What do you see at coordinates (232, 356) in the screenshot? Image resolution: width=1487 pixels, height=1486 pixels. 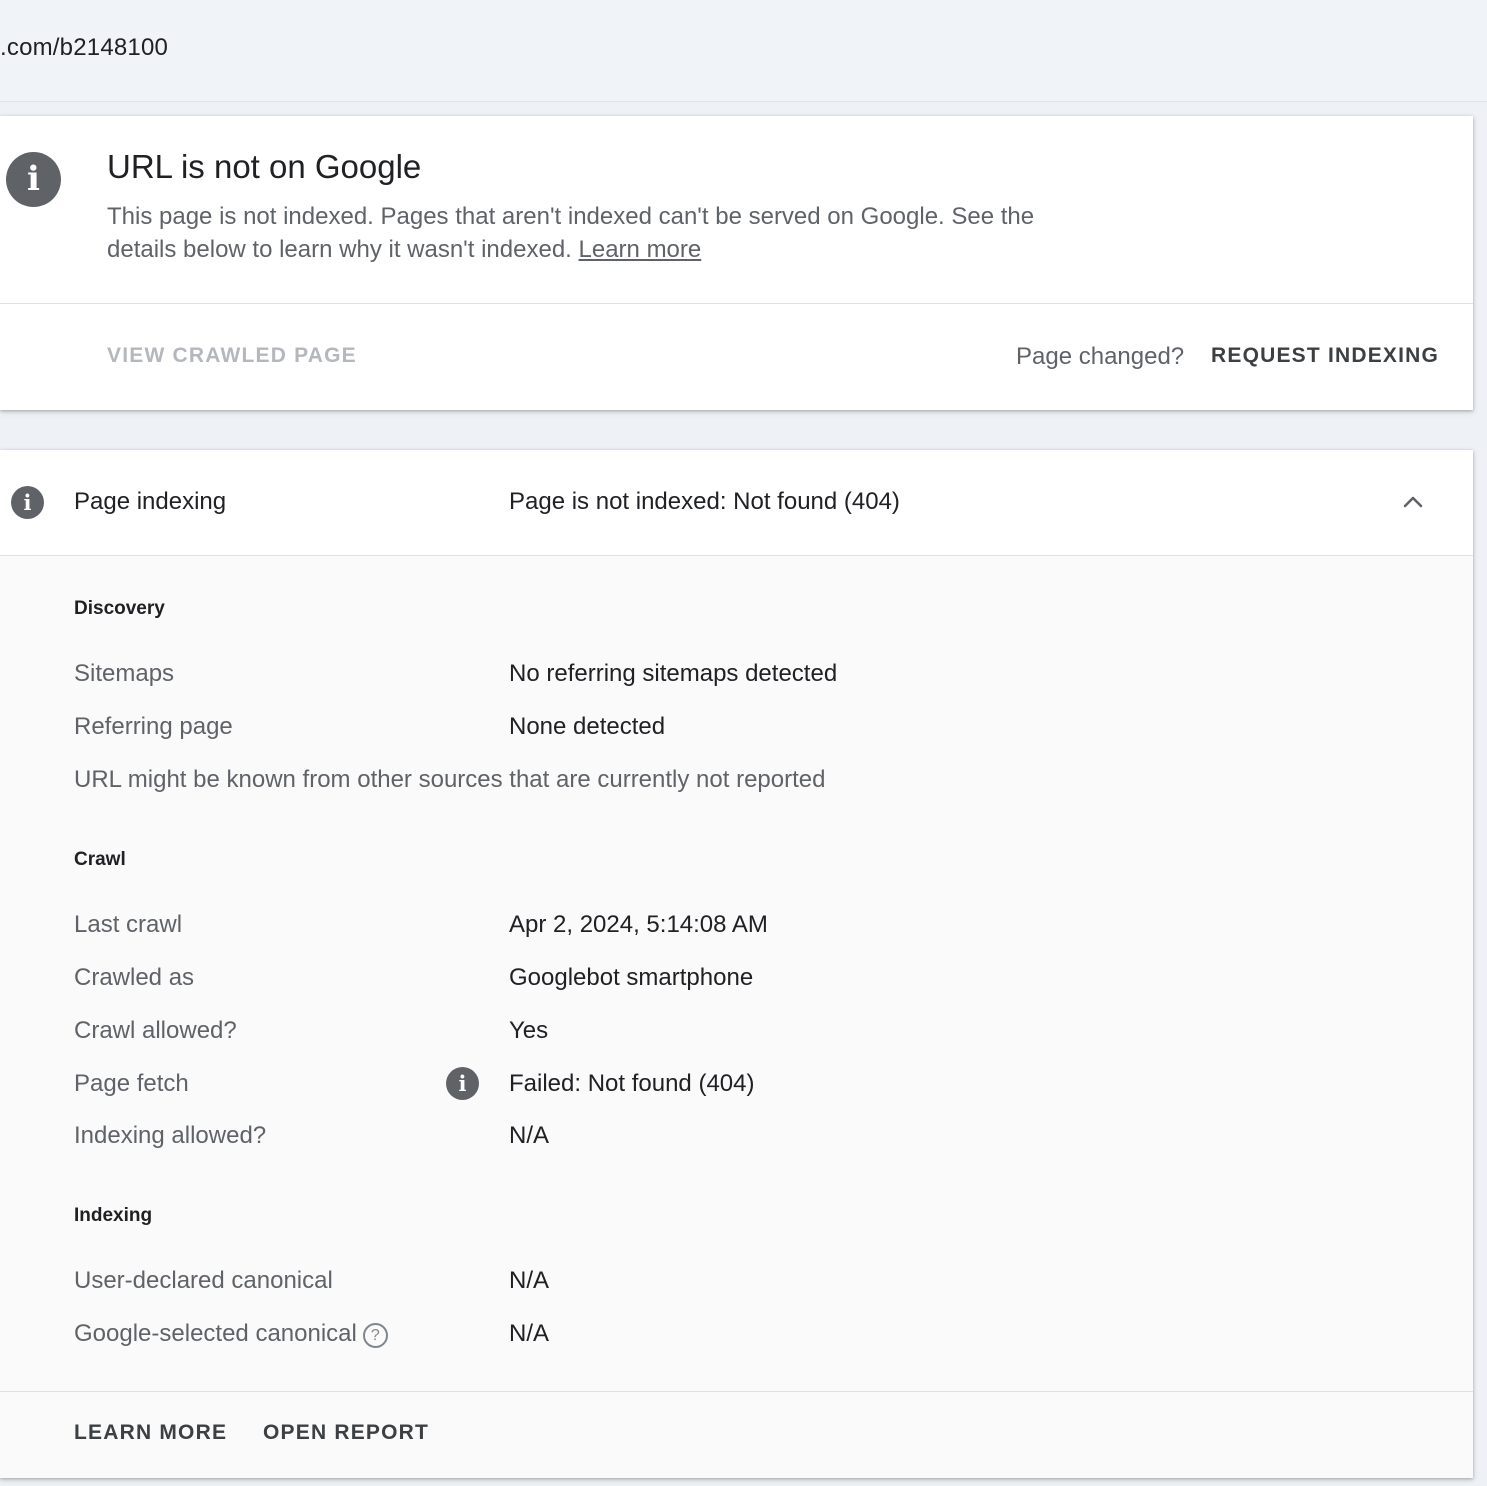 I see `view-crawled-page-button: VIEW CRAWLED PAGE` at bounding box center [232, 356].